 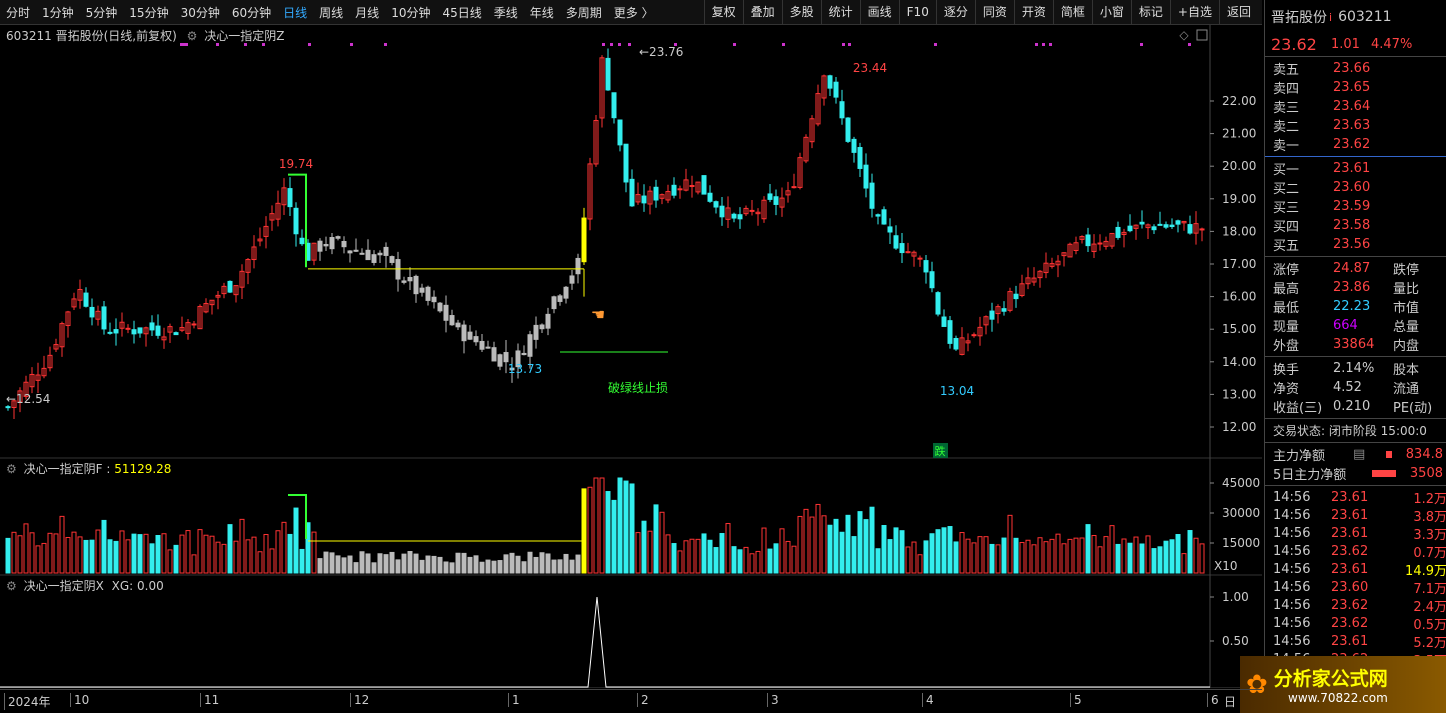 I want to click on period-0: 分时, so click(x=18, y=12).